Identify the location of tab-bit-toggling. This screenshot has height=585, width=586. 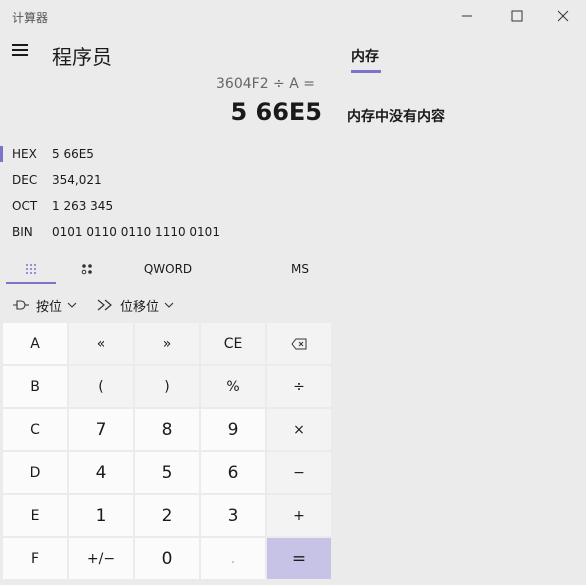
(87, 269).